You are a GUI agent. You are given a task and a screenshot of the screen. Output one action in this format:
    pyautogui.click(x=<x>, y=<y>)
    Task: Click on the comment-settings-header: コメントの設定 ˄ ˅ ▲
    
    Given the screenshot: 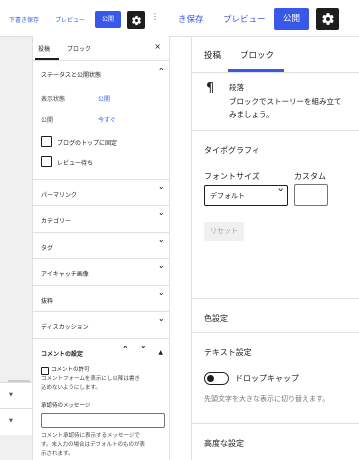 What is the action you would take?
    pyautogui.click(x=101, y=351)
    